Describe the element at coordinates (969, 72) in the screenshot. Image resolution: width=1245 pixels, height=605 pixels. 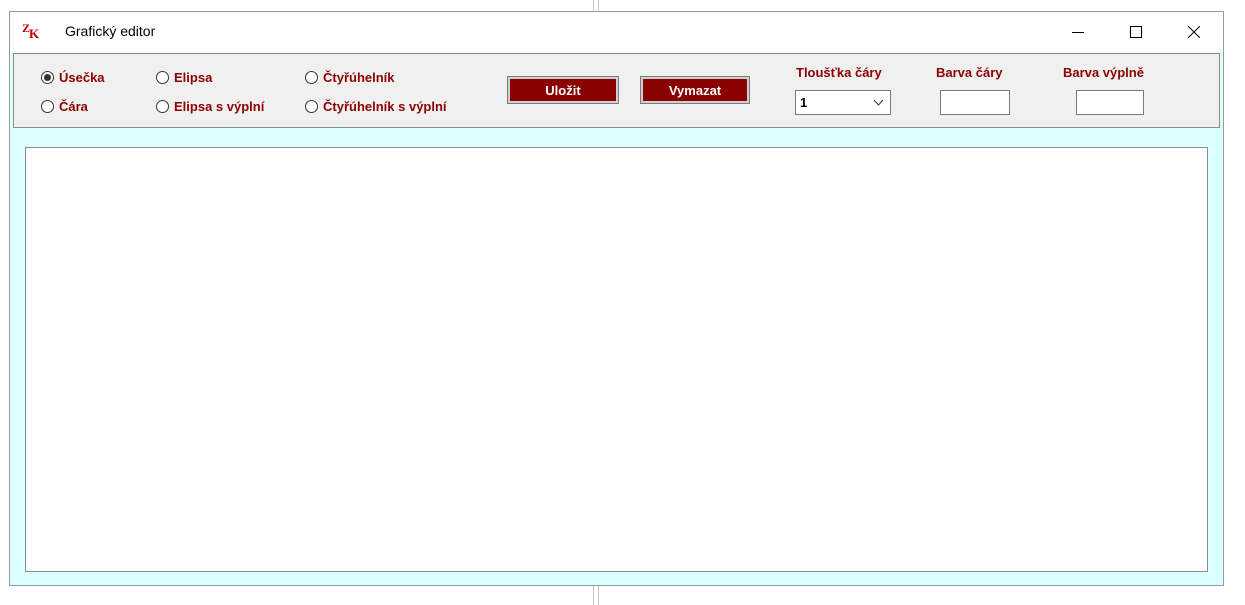
I see `line-color-label: Barva čáry` at that location.